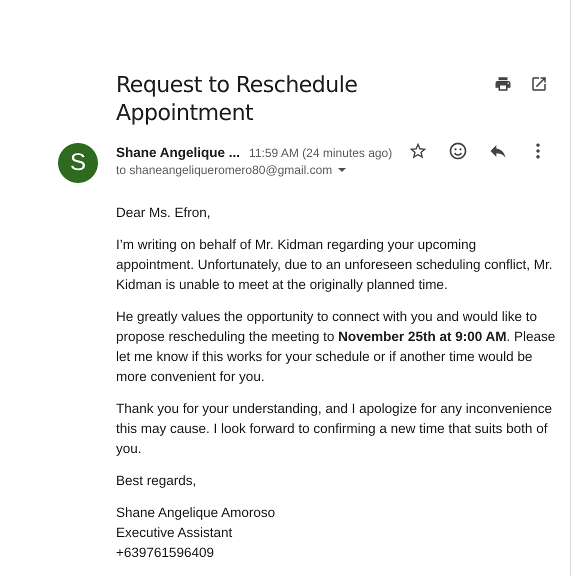 This screenshot has width=574, height=576. Describe the element at coordinates (336, 347) in the screenshot. I see `body-paragraph: He greatly values the opportunity to connect with you and would like to propose rescheduling the meeting to November 25th at 9:00 AM. Please let me know if this works for your schedule or if another time would be more convenient for you.` at that location.